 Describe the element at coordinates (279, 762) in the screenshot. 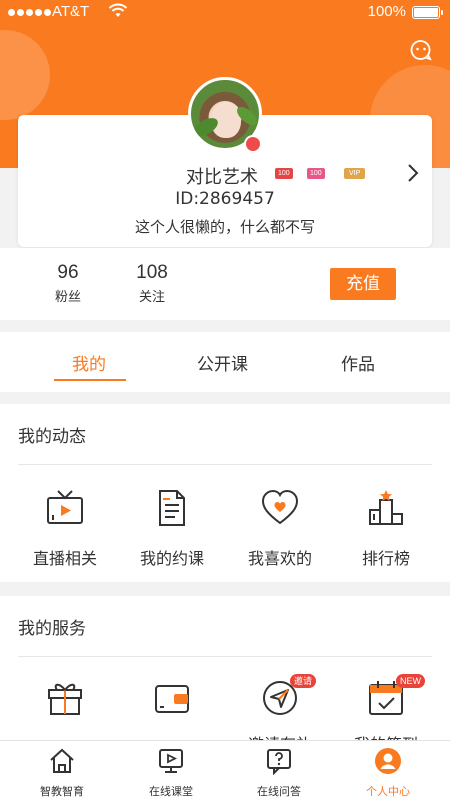

I see `question-icon` at that location.